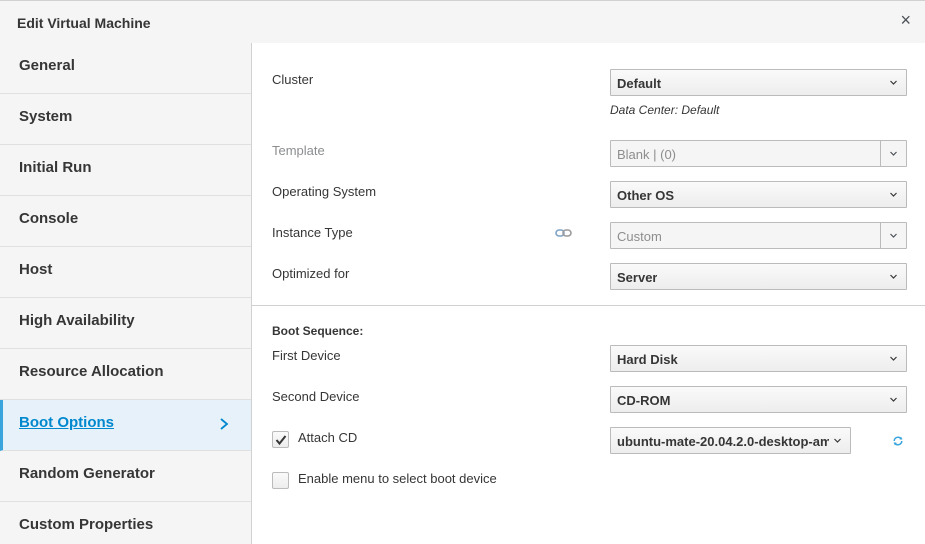 This screenshot has width=925, height=544. What do you see at coordinates (125, 425) in the screenshot?
I see `sidebar-item-boot-options: Boot Options` at bounding box center [125, 425].